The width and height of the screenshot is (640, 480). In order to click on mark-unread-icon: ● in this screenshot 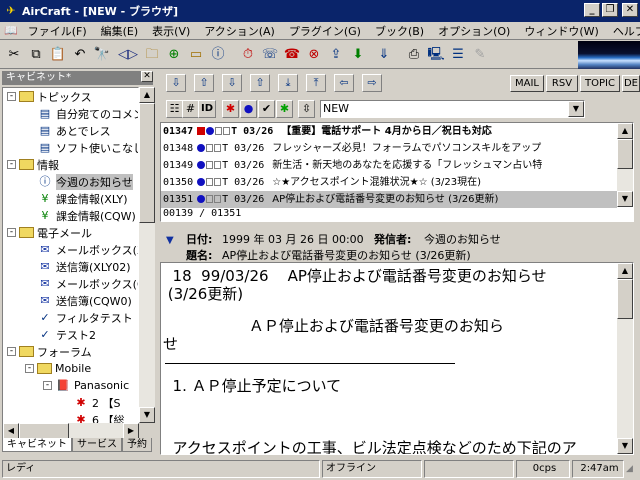, I will do `click(248, 109)`.